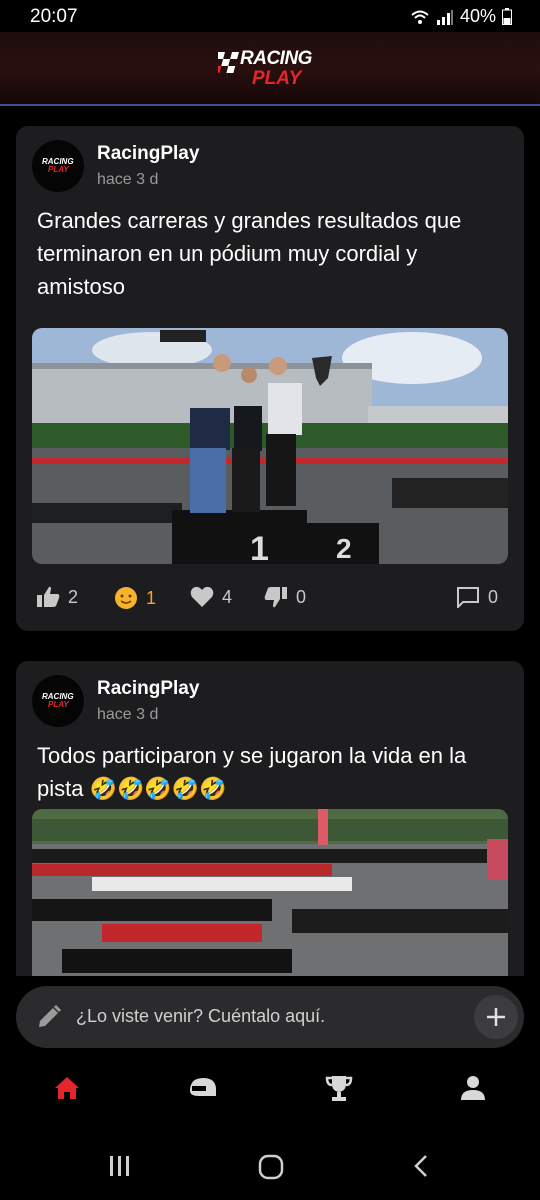 The width and height of the screenshot is (540, 1200). What do you see at coordinates (259, 547) in the screenshot?
I see `podium-first: 1` at bounding box center [259, 547].